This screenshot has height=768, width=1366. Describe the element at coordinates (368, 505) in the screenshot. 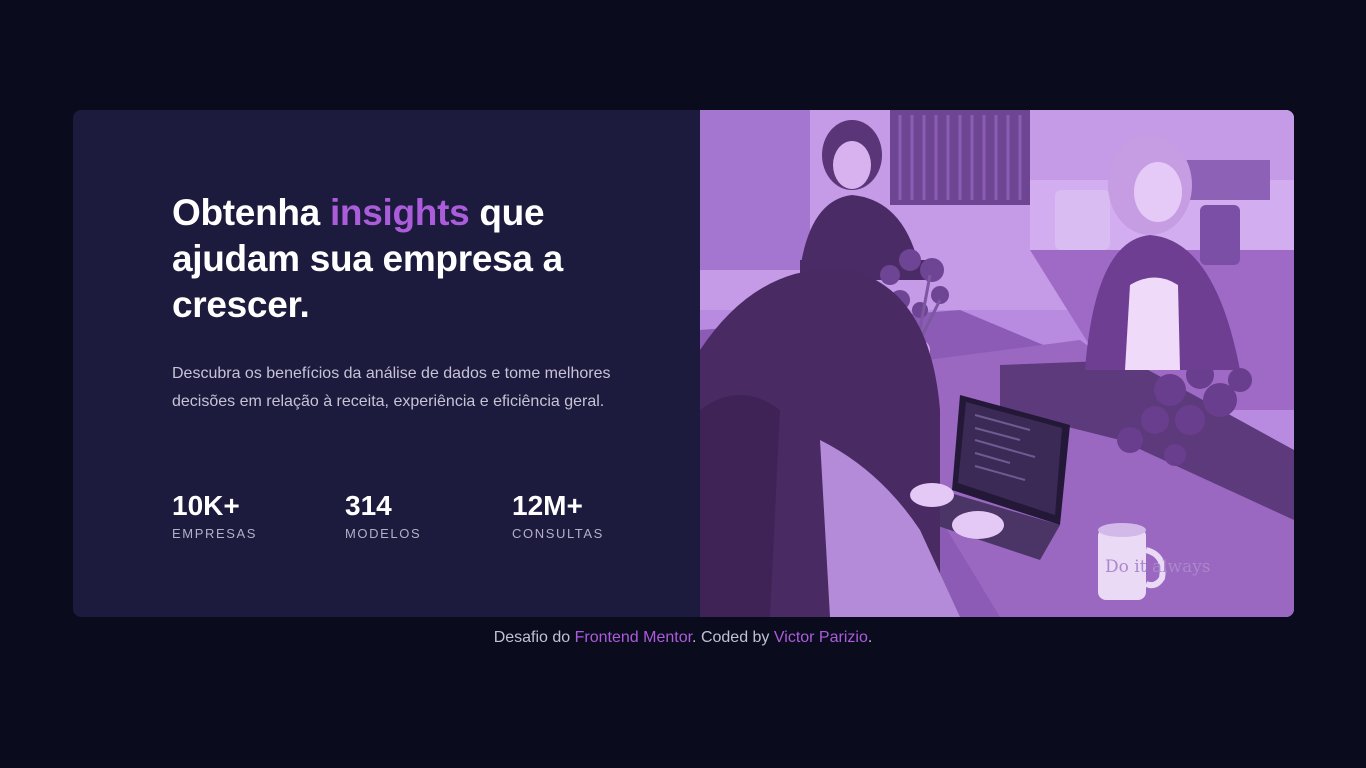

I see `stat-value: 314` at that location.